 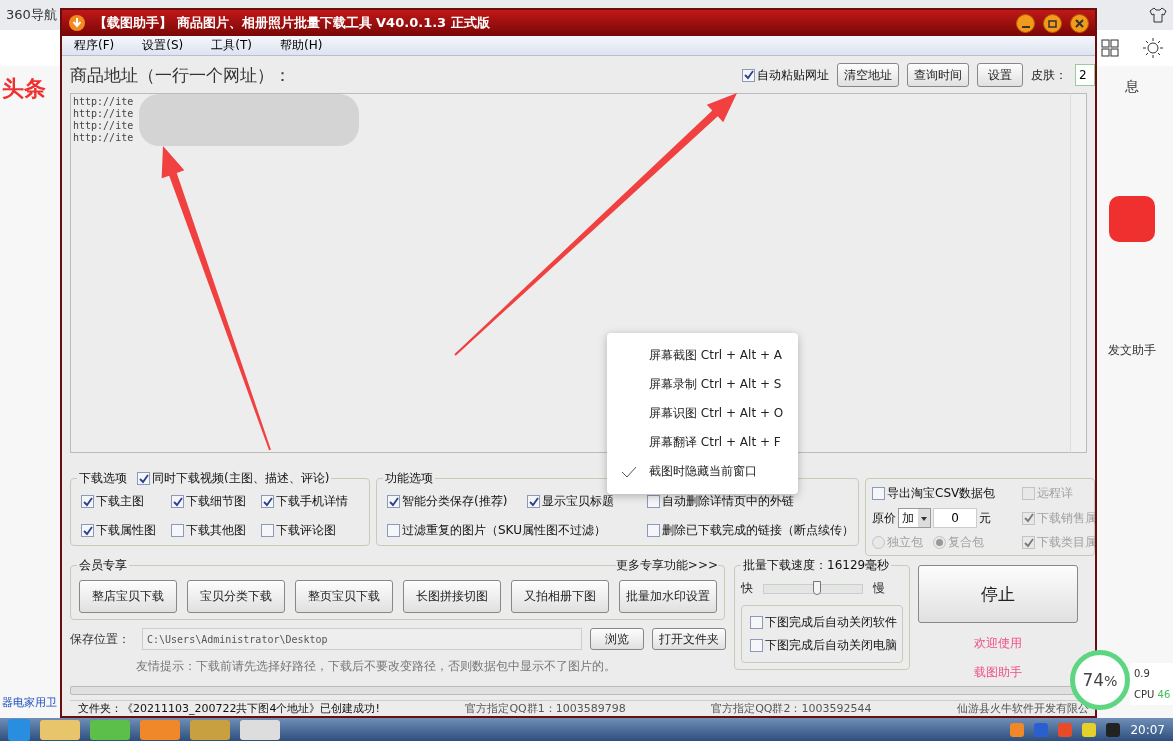 I want to click on status-text: 文件夹：《20211103_200722共下图4个地址》已创建成功!, so click(x=229, y=709).